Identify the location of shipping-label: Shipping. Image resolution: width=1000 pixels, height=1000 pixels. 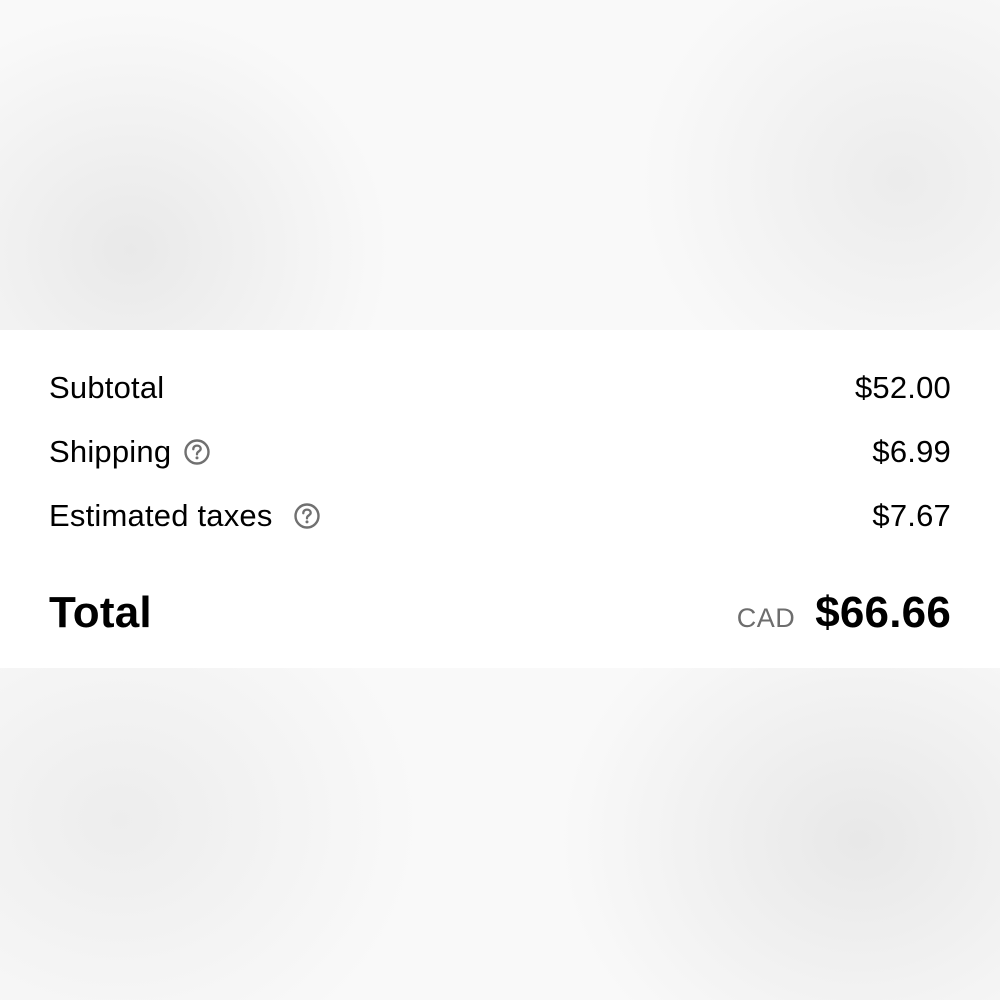
(110, 451).